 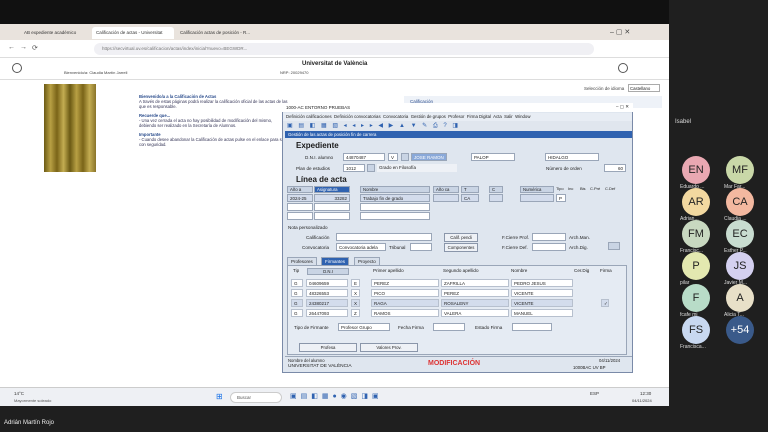 I want to click on participant-avatar: FS, so click(x=696, y=330).